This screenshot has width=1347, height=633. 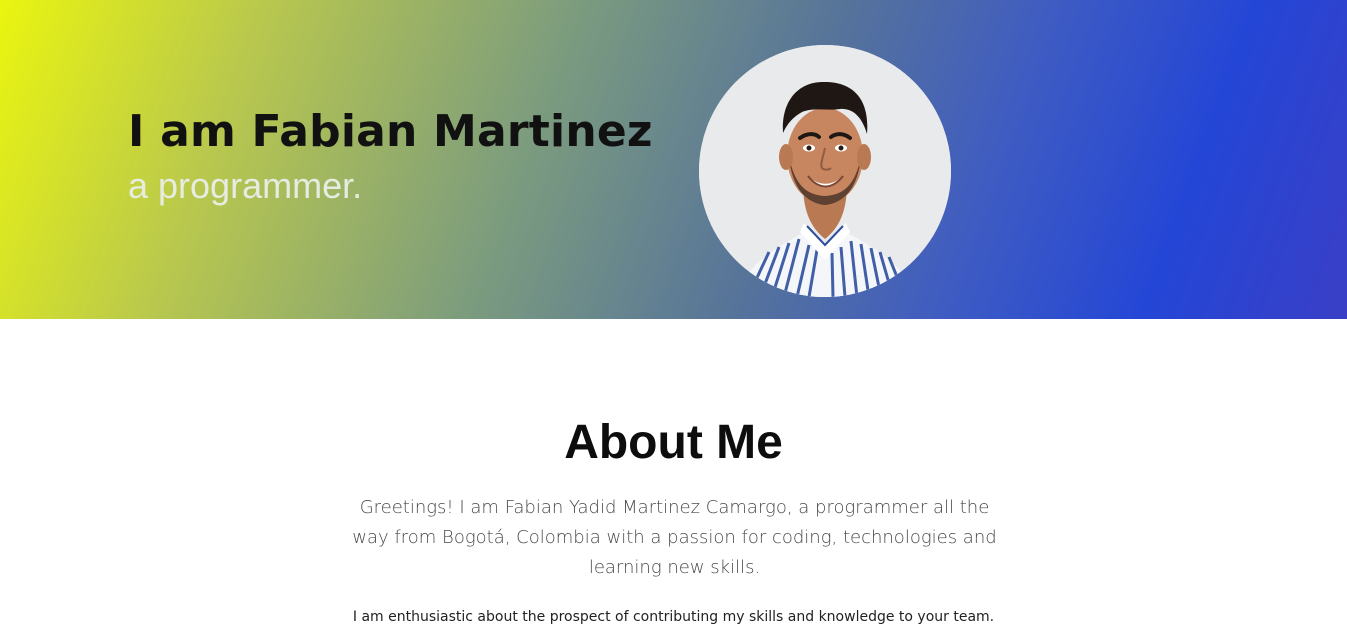 I want to click on profile-avatar, so click(x=825, y=171).